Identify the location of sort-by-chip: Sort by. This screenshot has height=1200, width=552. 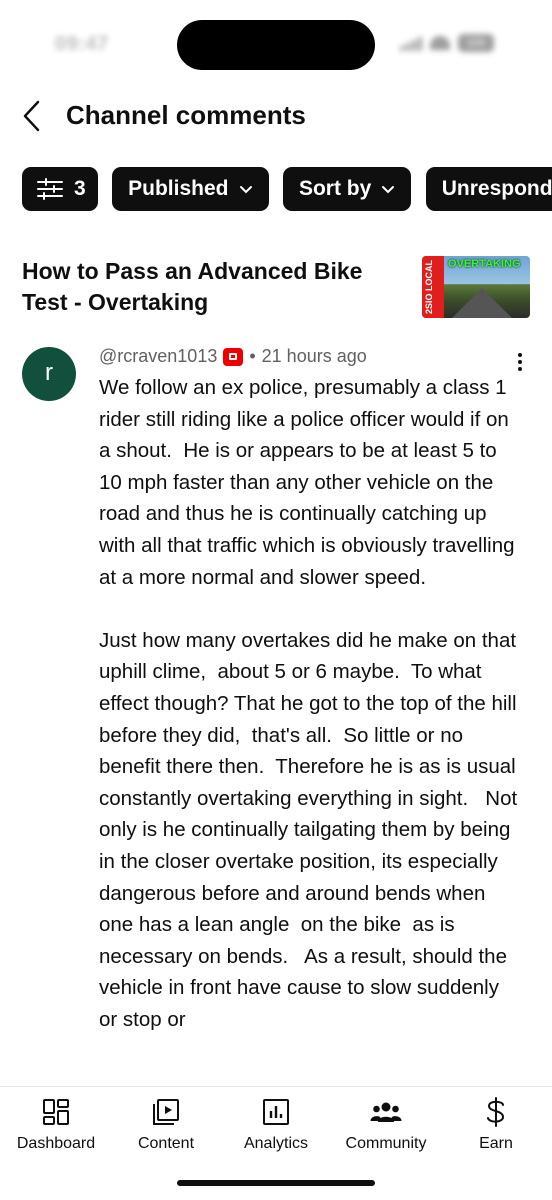
(347, 189).